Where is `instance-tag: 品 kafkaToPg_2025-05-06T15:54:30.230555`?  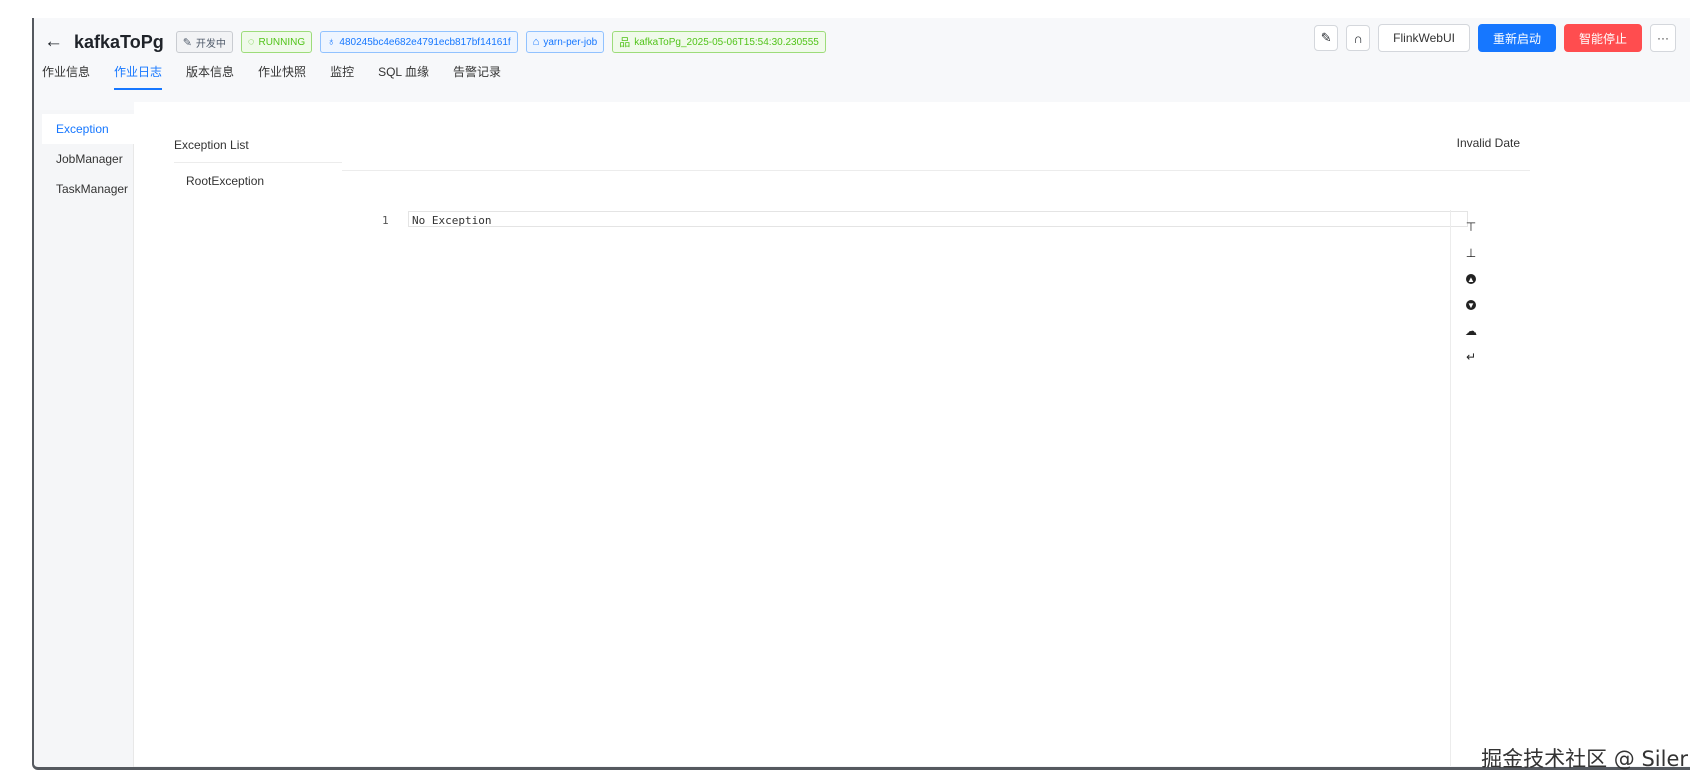
instance-tag: 品 kafkaToPg_2025-05-06T15:54:30.230555 is located at coordinates (719, 42).